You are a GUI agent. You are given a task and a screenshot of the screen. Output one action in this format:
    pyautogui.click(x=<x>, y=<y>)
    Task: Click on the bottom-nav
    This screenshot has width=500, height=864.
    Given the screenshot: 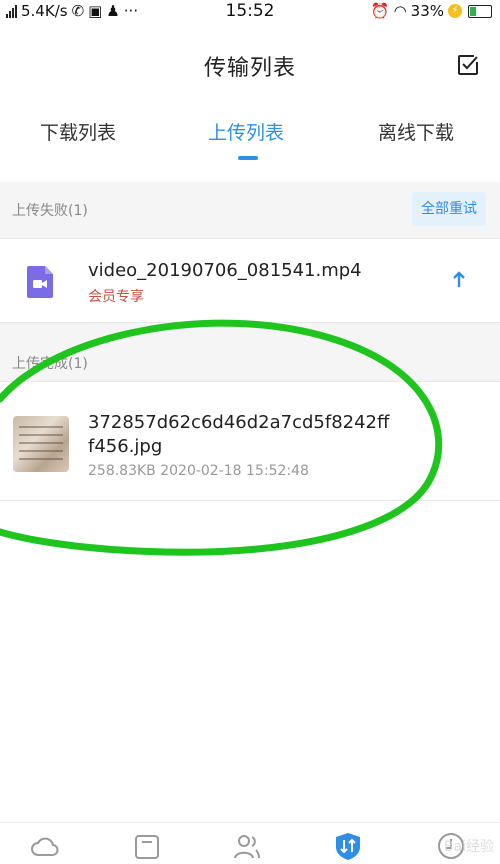 What is the action you would take?
    pyautogui.click(x=250, y=843)
    